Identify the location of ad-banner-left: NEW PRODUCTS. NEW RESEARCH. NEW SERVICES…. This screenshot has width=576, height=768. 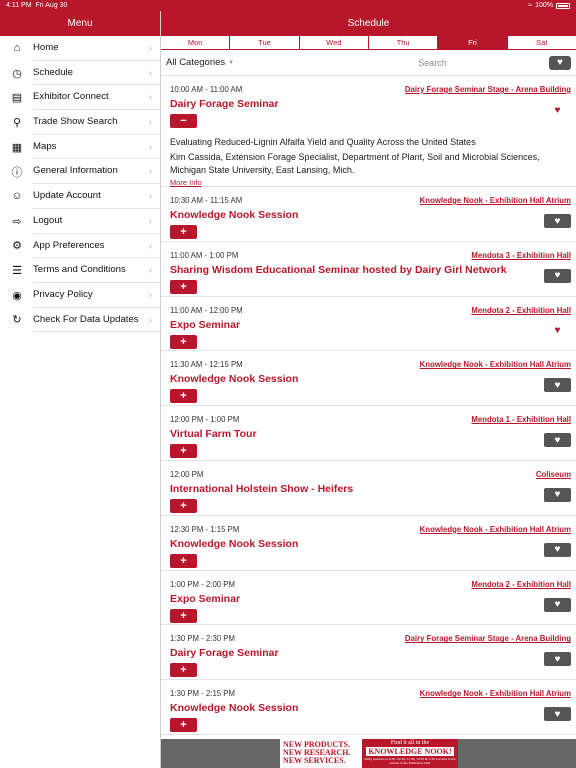
(321, 753).